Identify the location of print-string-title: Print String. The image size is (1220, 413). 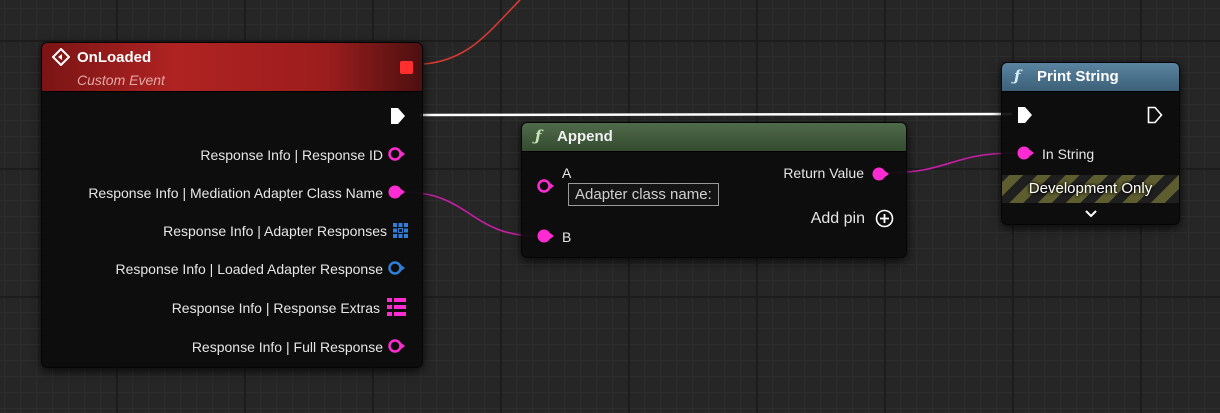
(1078, 76).